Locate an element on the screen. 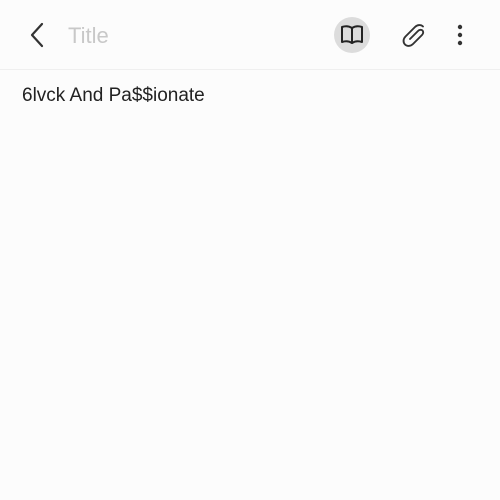 The height and width of the screenshot is (500, 500). paperclip-icon is located at coordinates (414, 35).